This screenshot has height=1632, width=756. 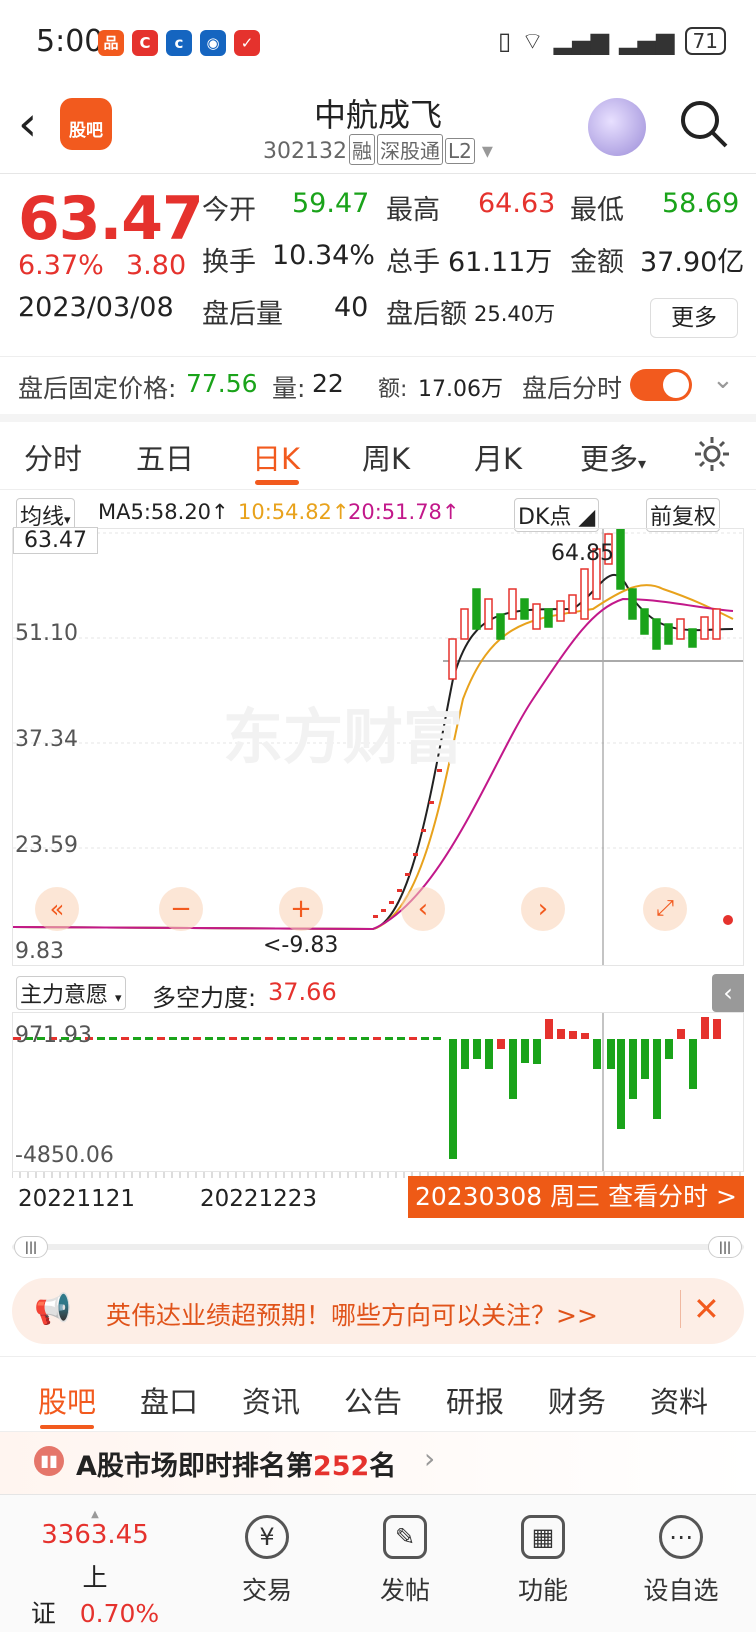 I want to click on after-hours-toggle, so click(x=661, y=385).